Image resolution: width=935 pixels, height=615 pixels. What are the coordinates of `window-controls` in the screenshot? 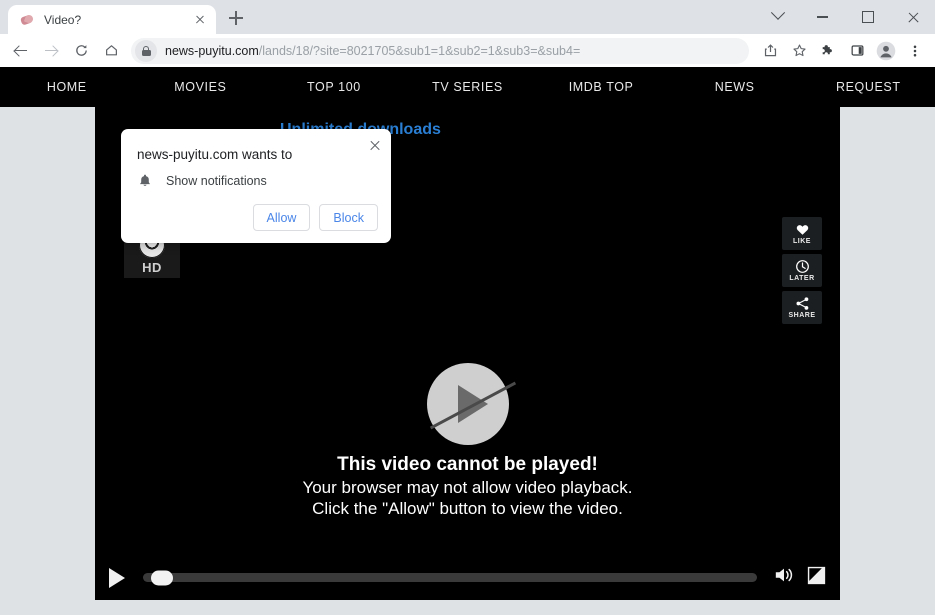 It's located at (845, 17).